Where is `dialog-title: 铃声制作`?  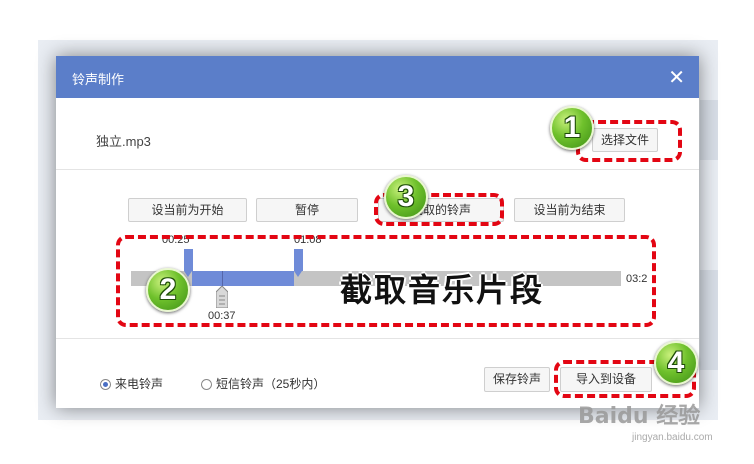 dialog-title: 铃声制作 is located at coordinates (98, 79).